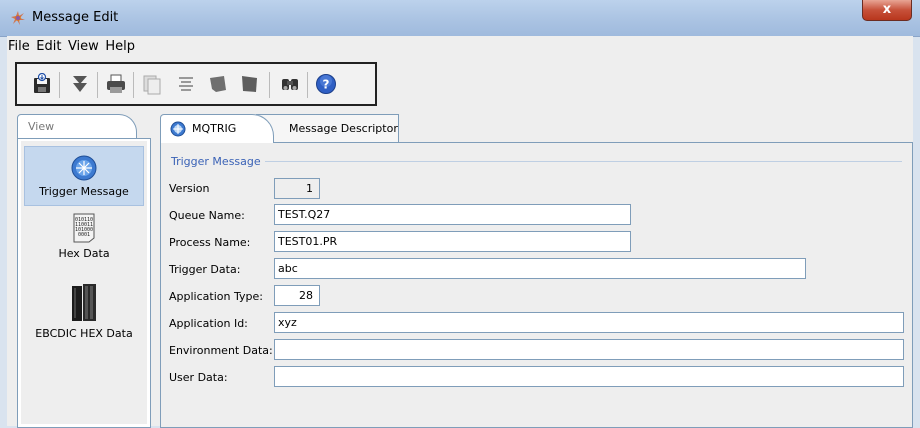 The width and height of the screenshot is (920, 428). I want to click on trigger-message-icon, so click(84, 168).